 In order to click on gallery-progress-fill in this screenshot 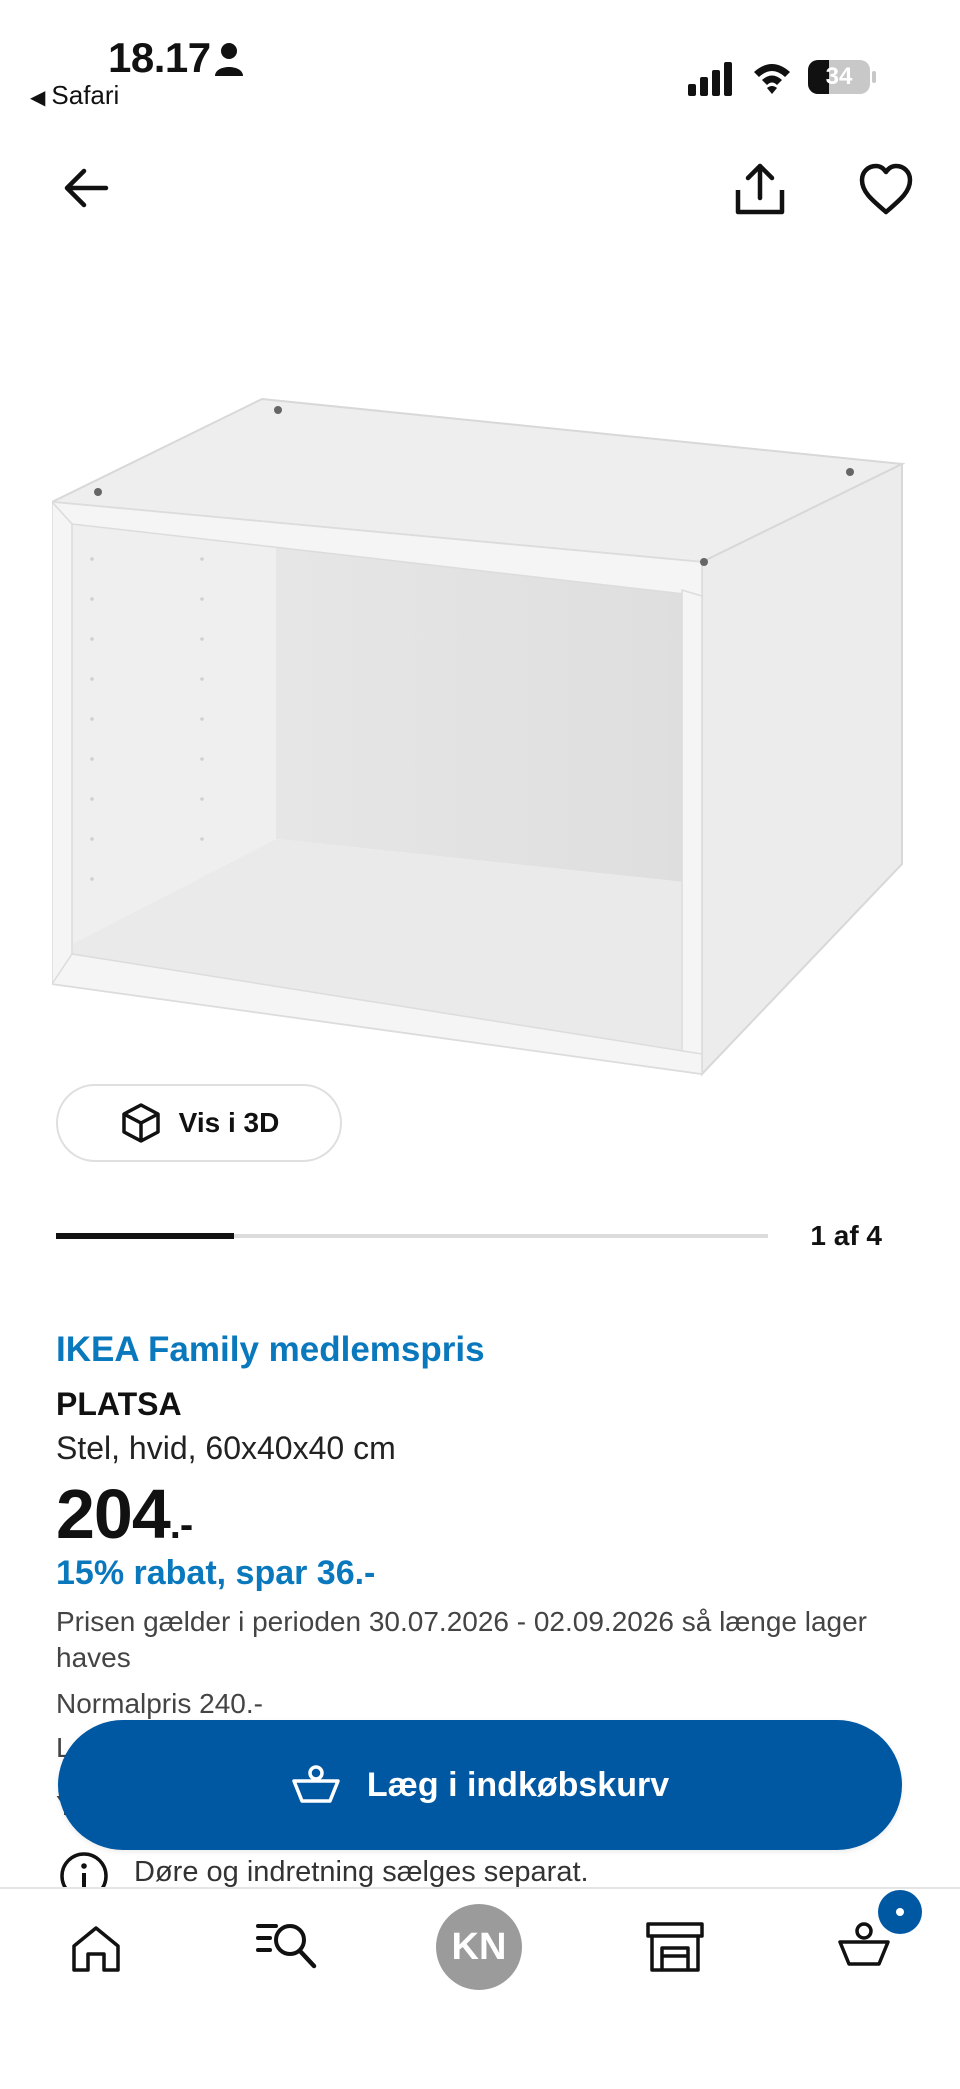, I will do `click(145, 1236)`.